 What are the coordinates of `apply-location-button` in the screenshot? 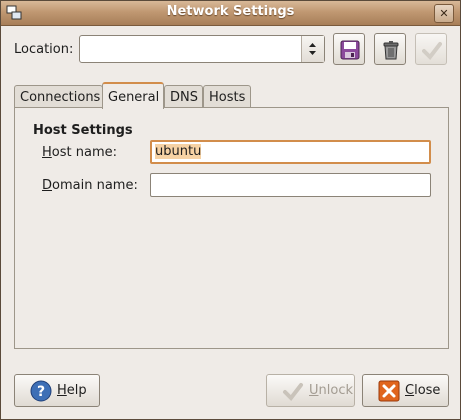 It's located at (431, 49).